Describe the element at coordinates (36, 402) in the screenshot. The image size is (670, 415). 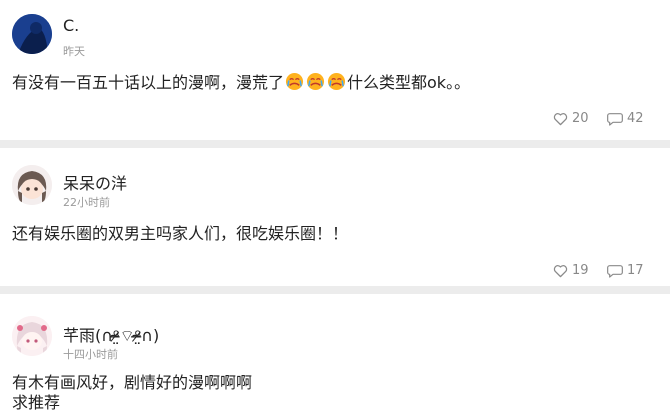
I see `post-content-line: 求推荐` at that location.